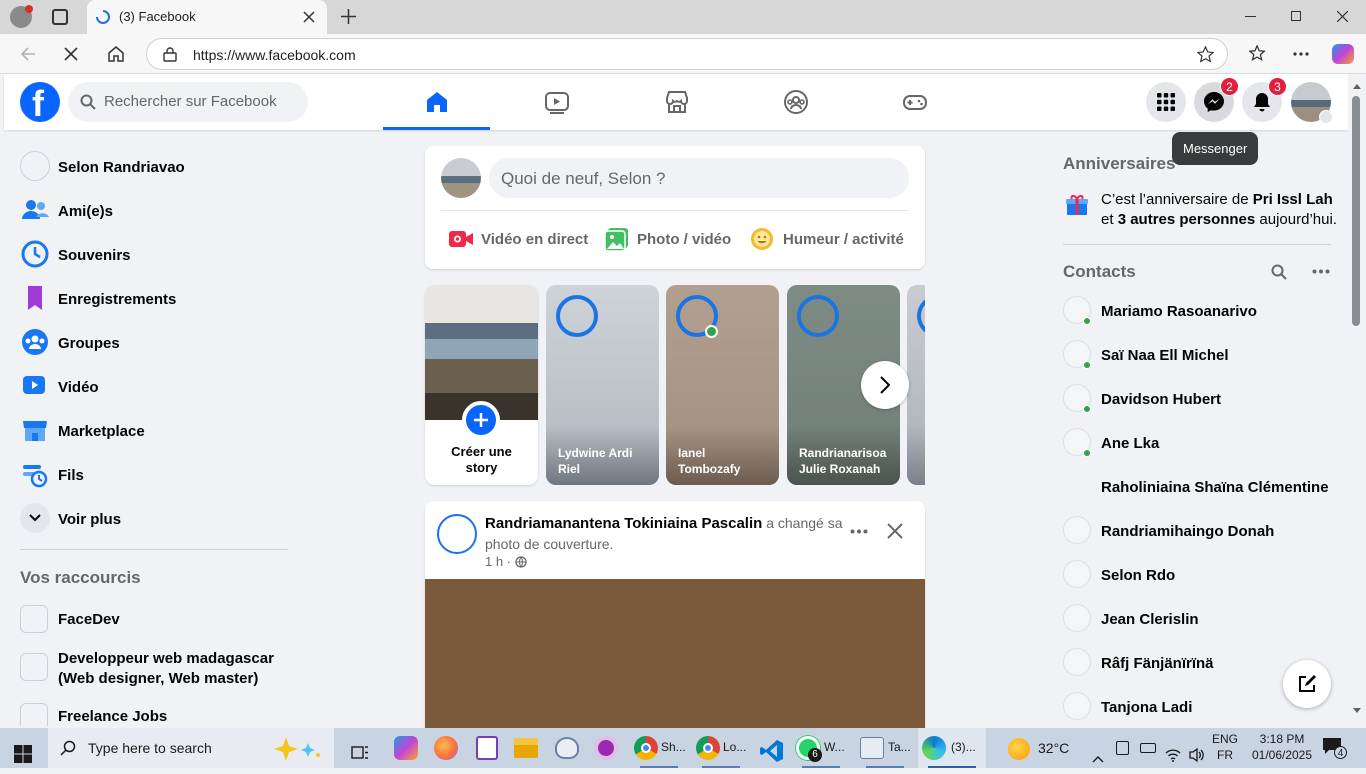  What do you see at coordinates (436, 102) in the screenshot?
I see `tab-home` at bounding box center [436, 102].